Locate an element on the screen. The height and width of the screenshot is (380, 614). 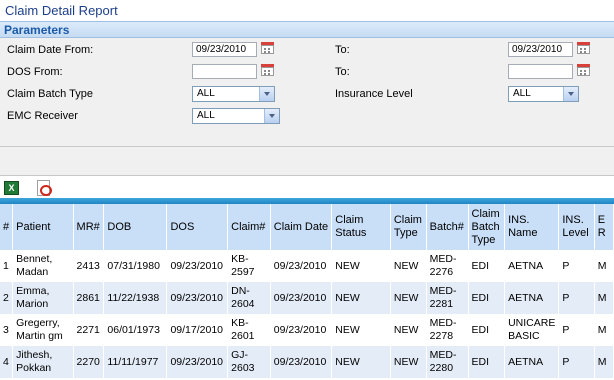
column-header: MR# is located at coordinates (89, 227).